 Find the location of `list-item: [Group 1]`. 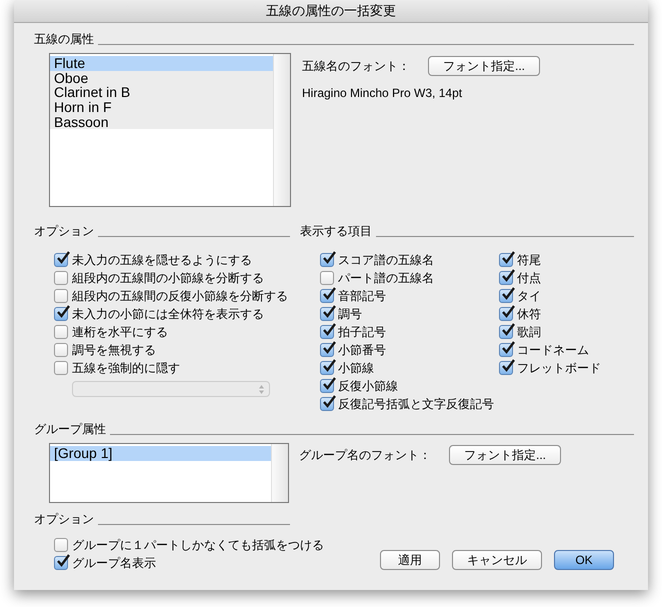

list-item: [Group 1] is located at coordinates (160, 453).